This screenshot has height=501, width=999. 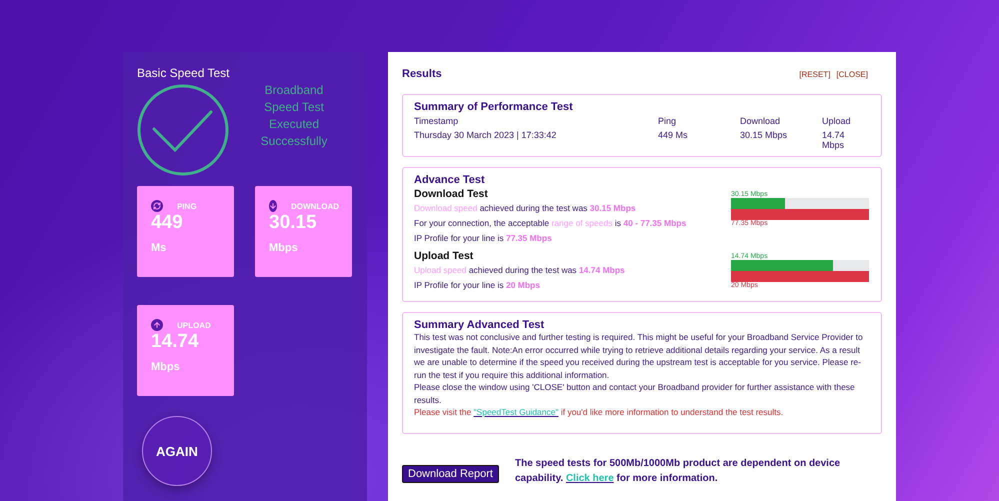 I want to click on test-title: Download Test, so click(x=451, y=194).